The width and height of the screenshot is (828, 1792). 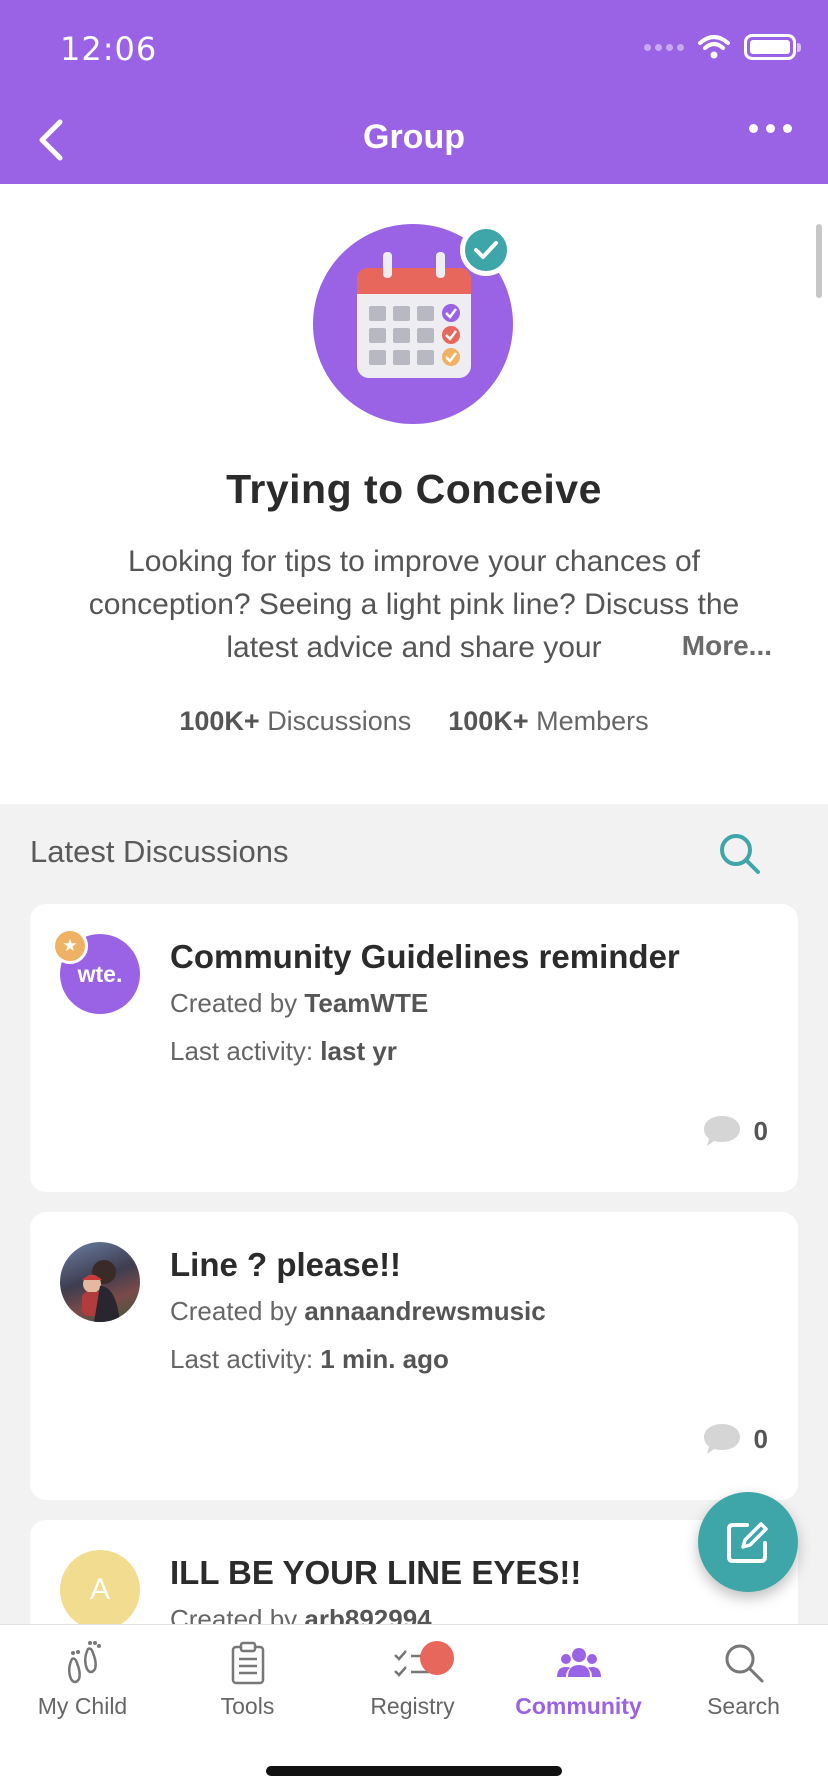 I want to click on tab-label: Tools, so click(x=247, y=1706).